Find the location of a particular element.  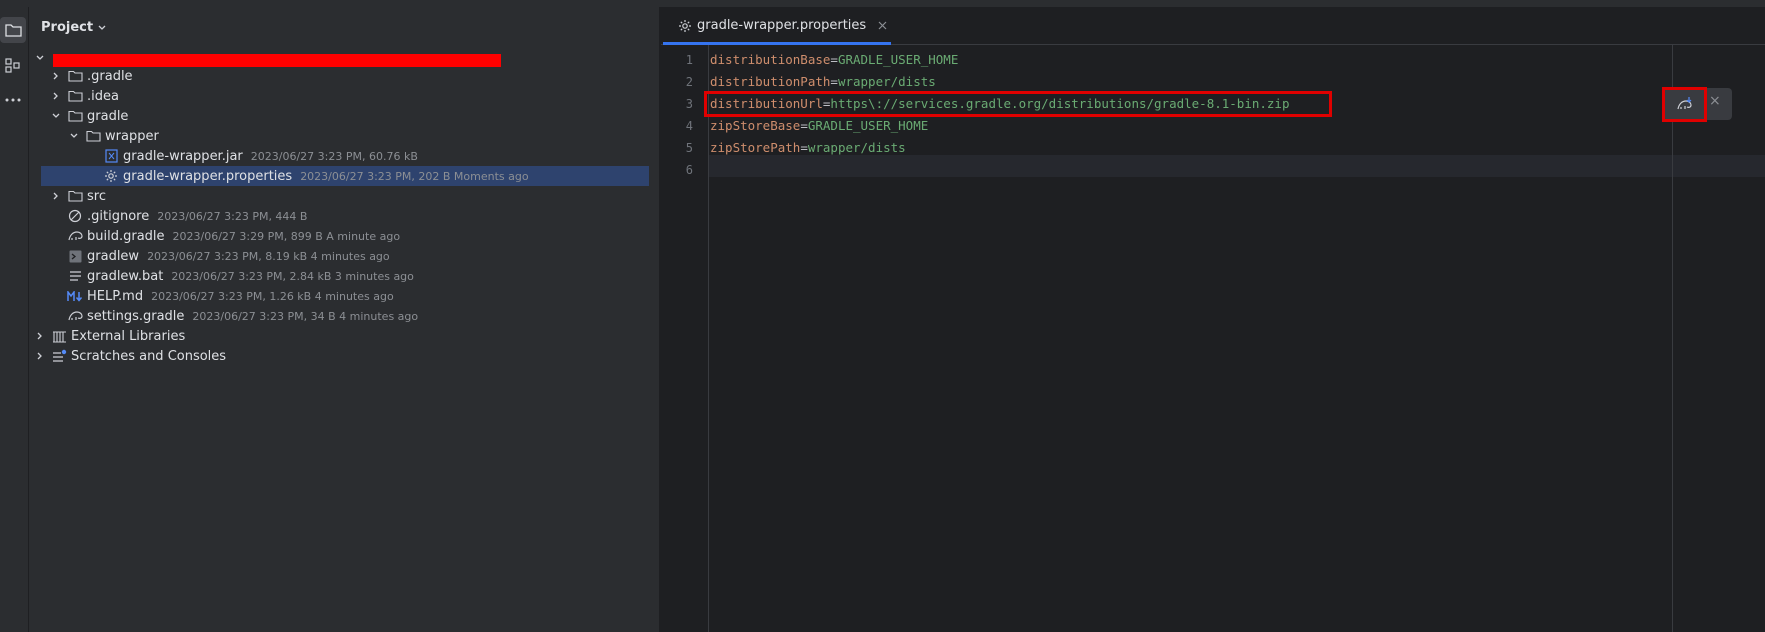

highlight-box-load-button is located at coordinates (1684, 104).